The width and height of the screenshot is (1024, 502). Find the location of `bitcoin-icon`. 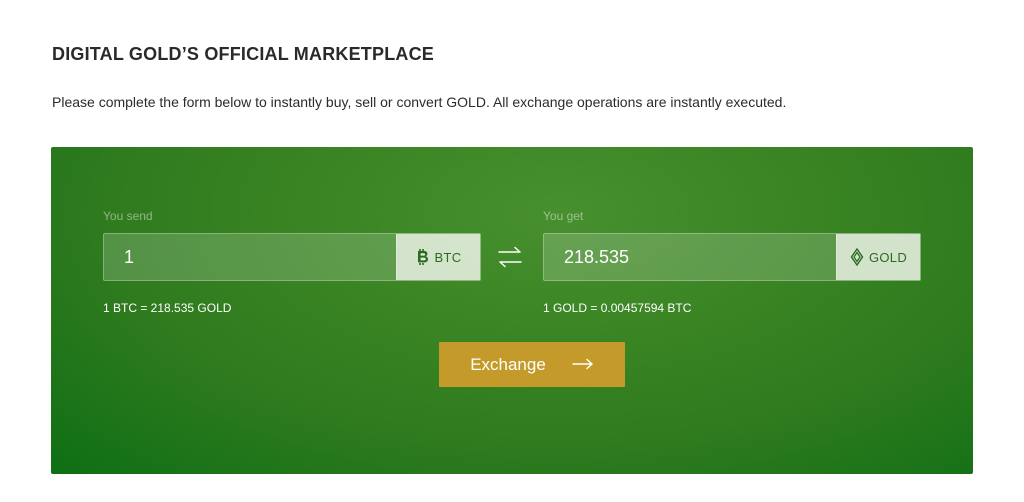

bitcoin-icon is located at coordinates (423, 257).